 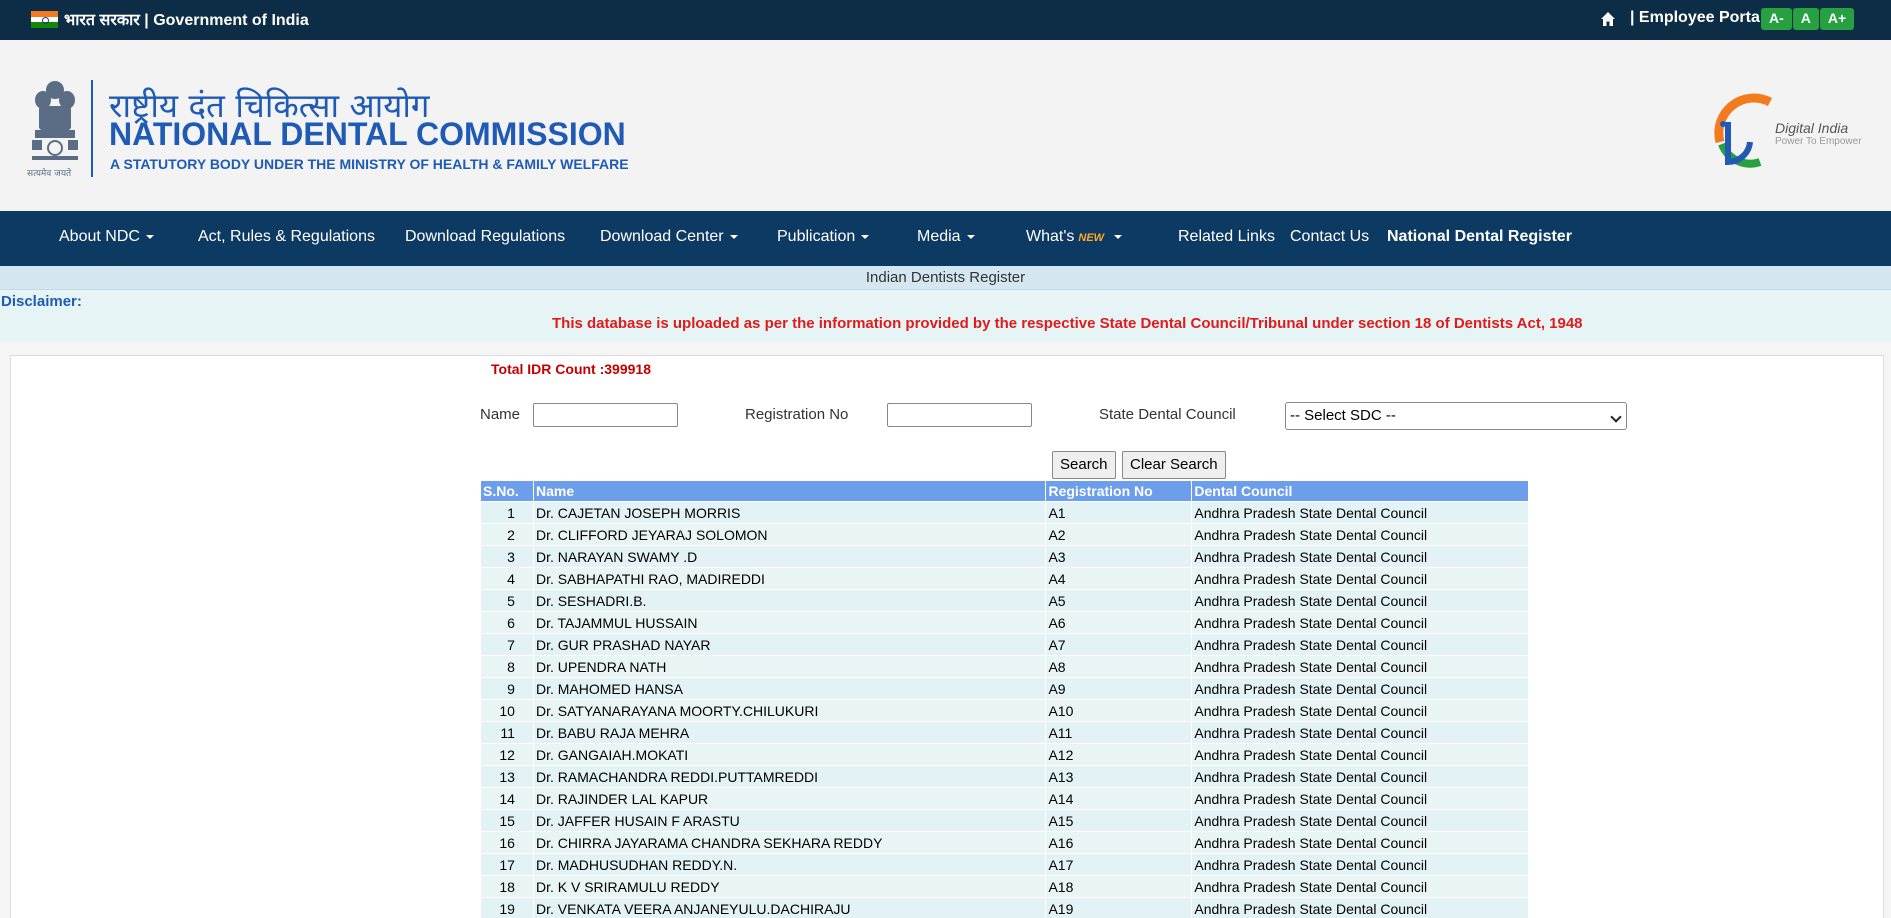 I want to click on cell-sno: 7, so click(x=507, y=644).